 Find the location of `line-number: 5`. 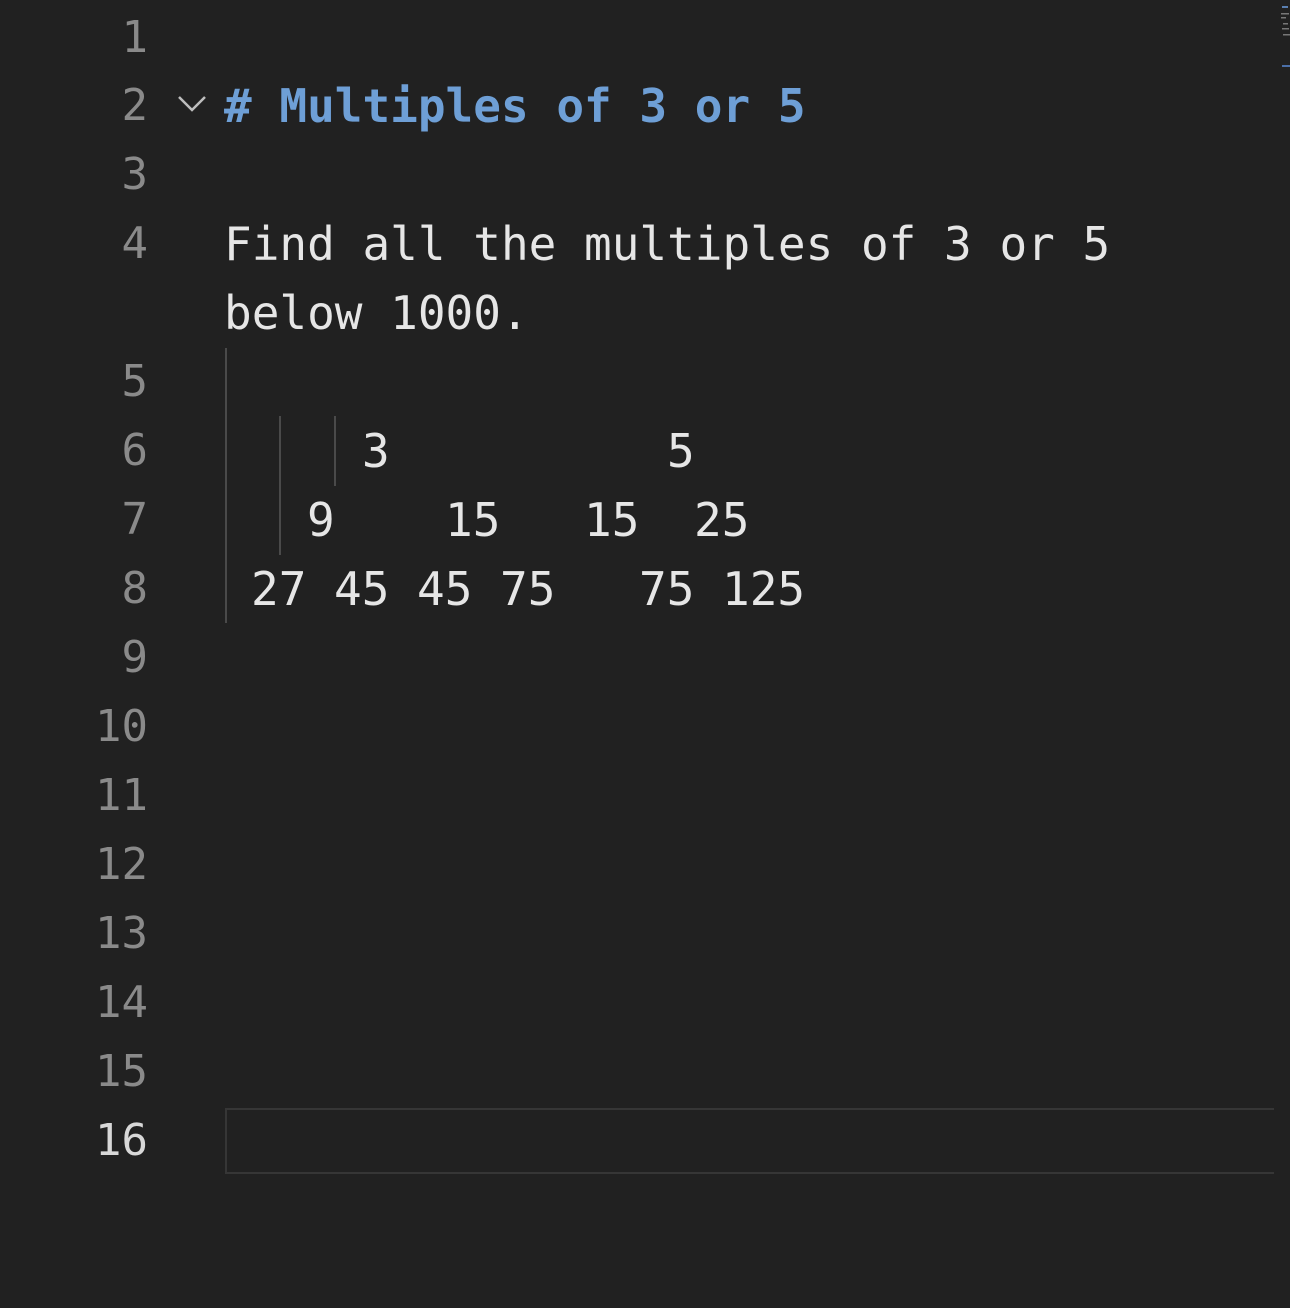

line-number: 5 is located at coordinates (135, 381).